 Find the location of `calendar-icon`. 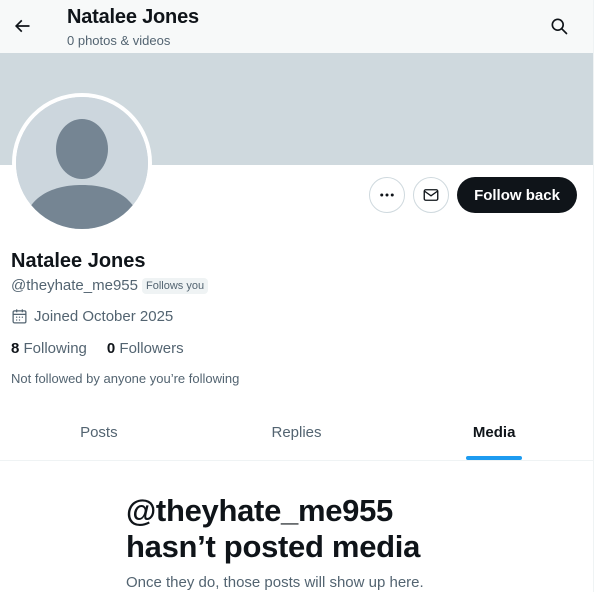

calendar-icon is located at coordinates (19, 316).